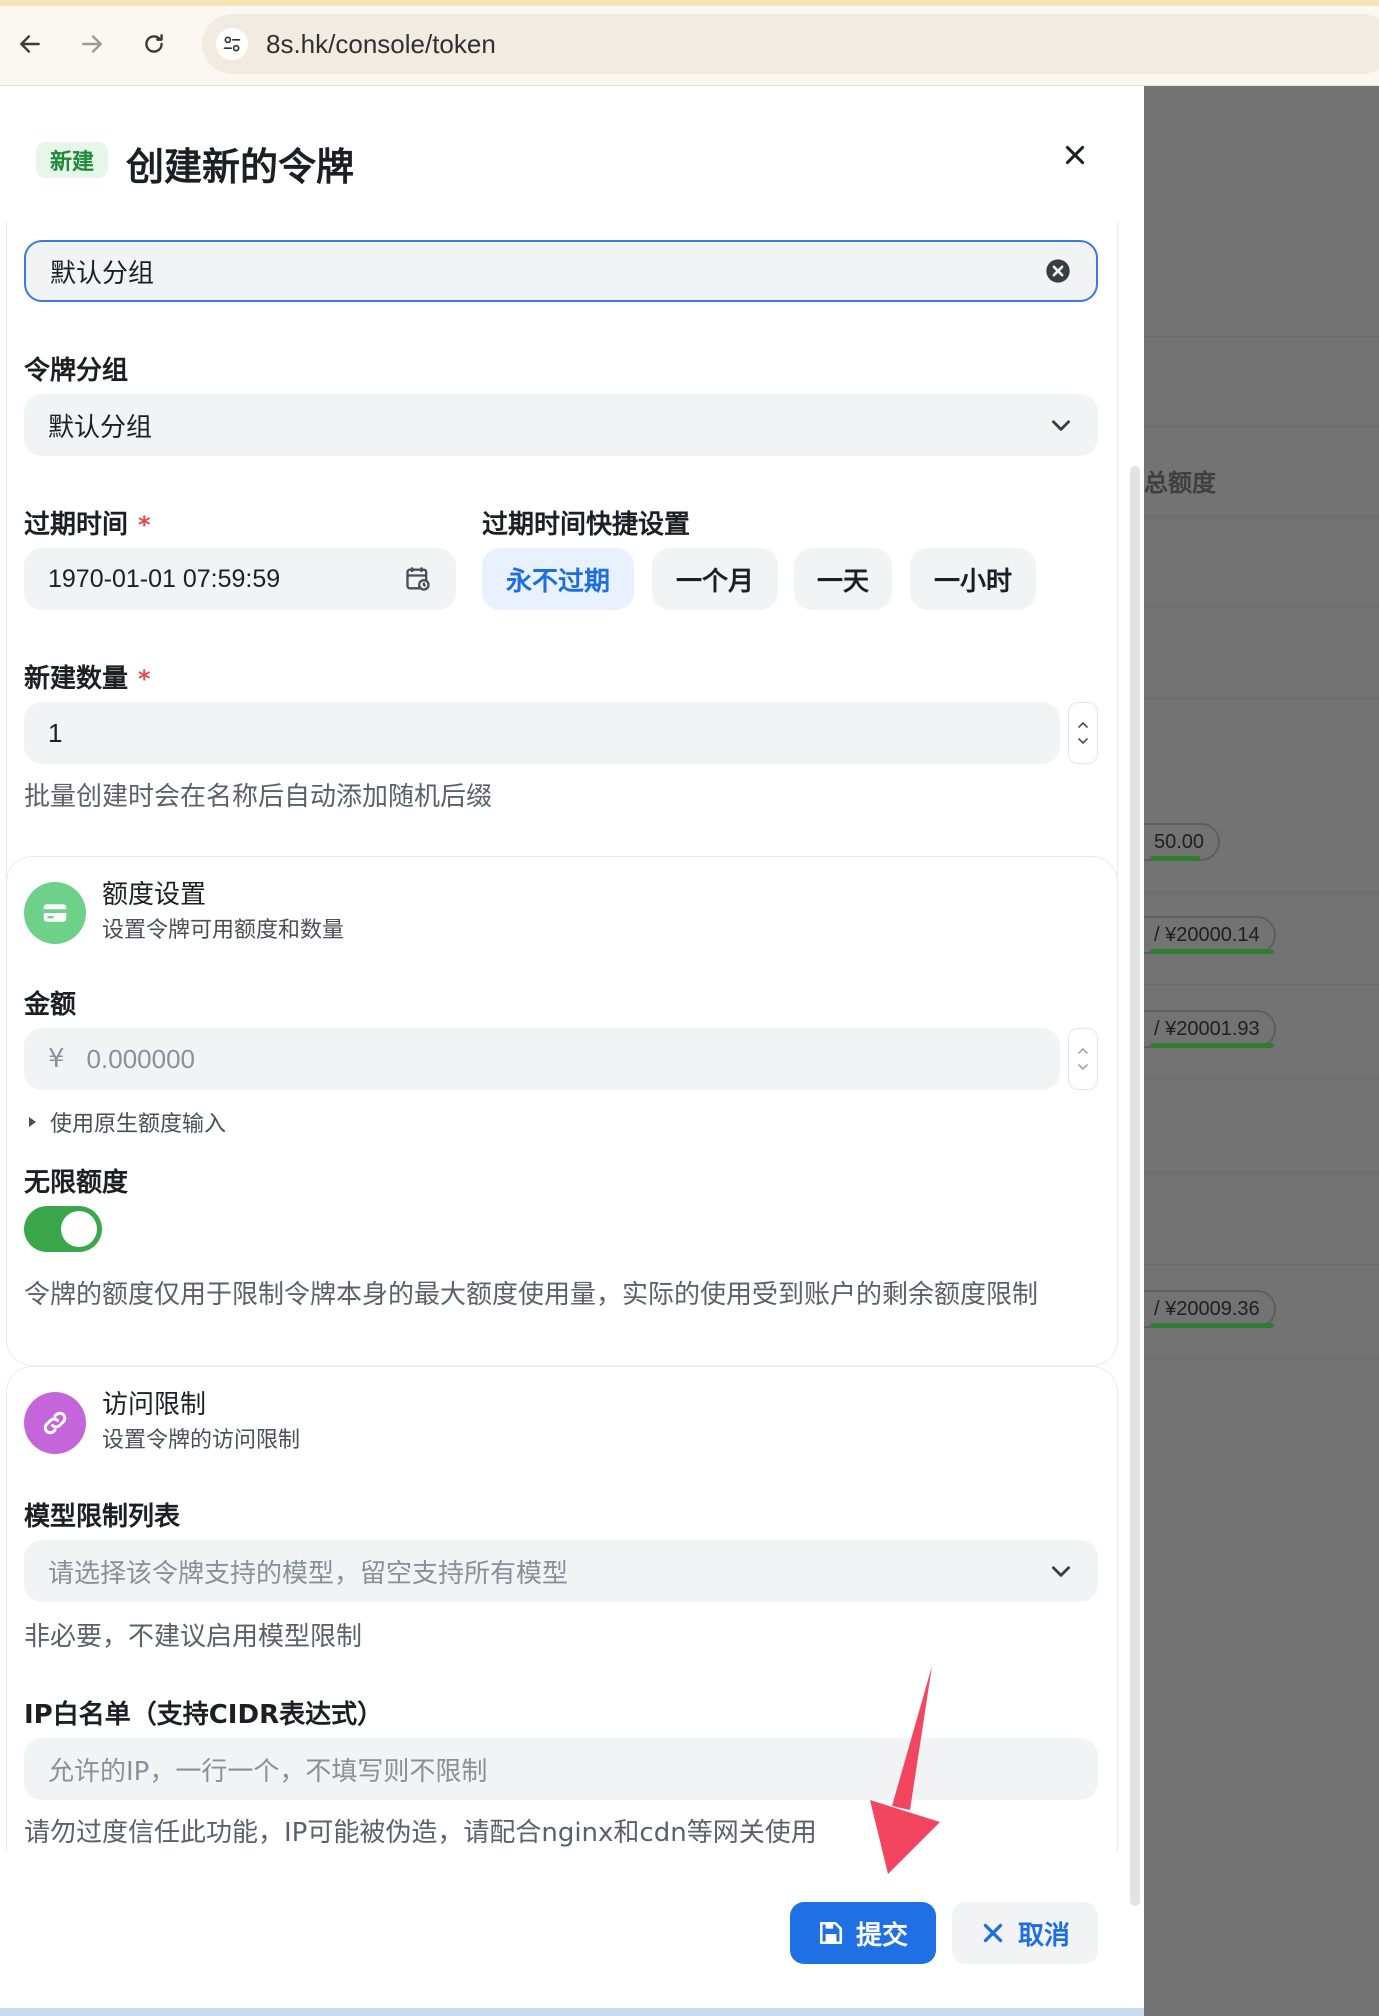 The image size is (1379, 2016). Describe the element at coordinates (1043, 1935) in the screenshot. I see `cancel-label: 取消` at that location.